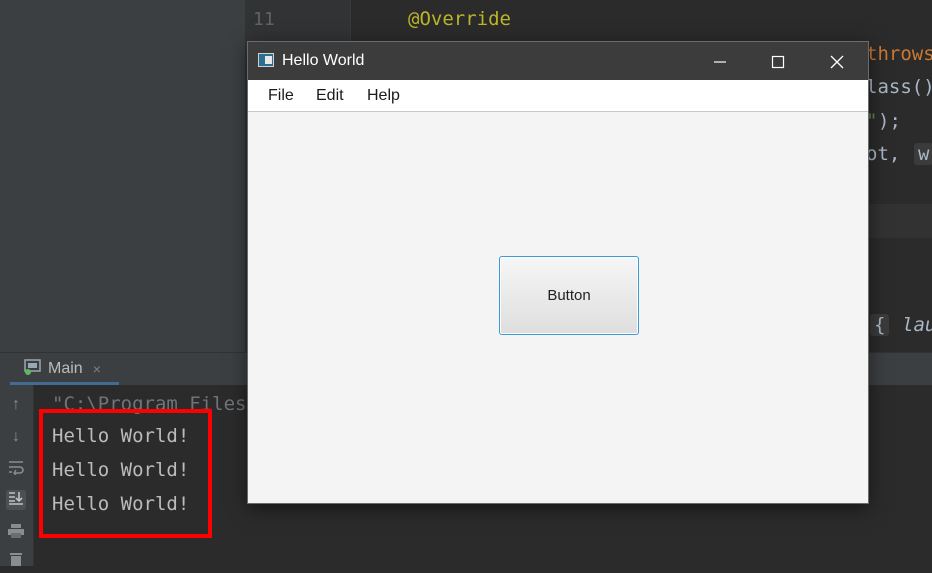 The height and width of the screenshot is (573, 932). I want to click on window-title: Hello World, so click(323, 60).